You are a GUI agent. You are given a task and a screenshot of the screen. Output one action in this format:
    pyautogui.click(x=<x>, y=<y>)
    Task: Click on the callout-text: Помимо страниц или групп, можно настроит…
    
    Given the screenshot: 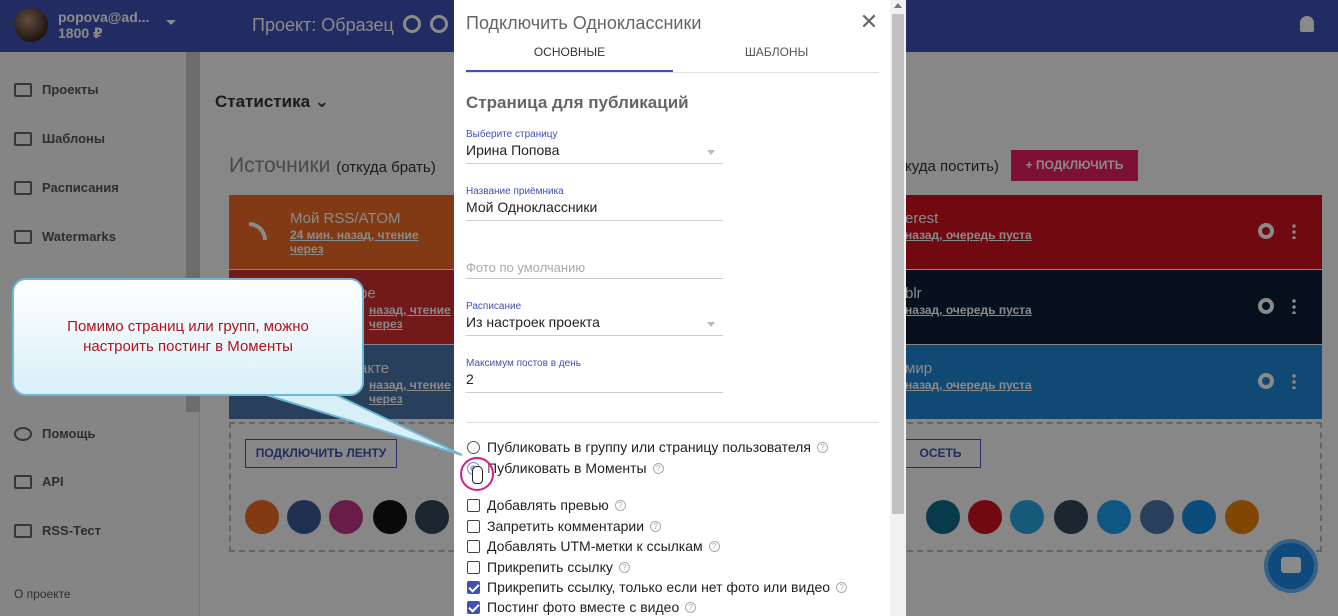 What is the action you would take?
    pyautogui.click(x=188, y=336)
    